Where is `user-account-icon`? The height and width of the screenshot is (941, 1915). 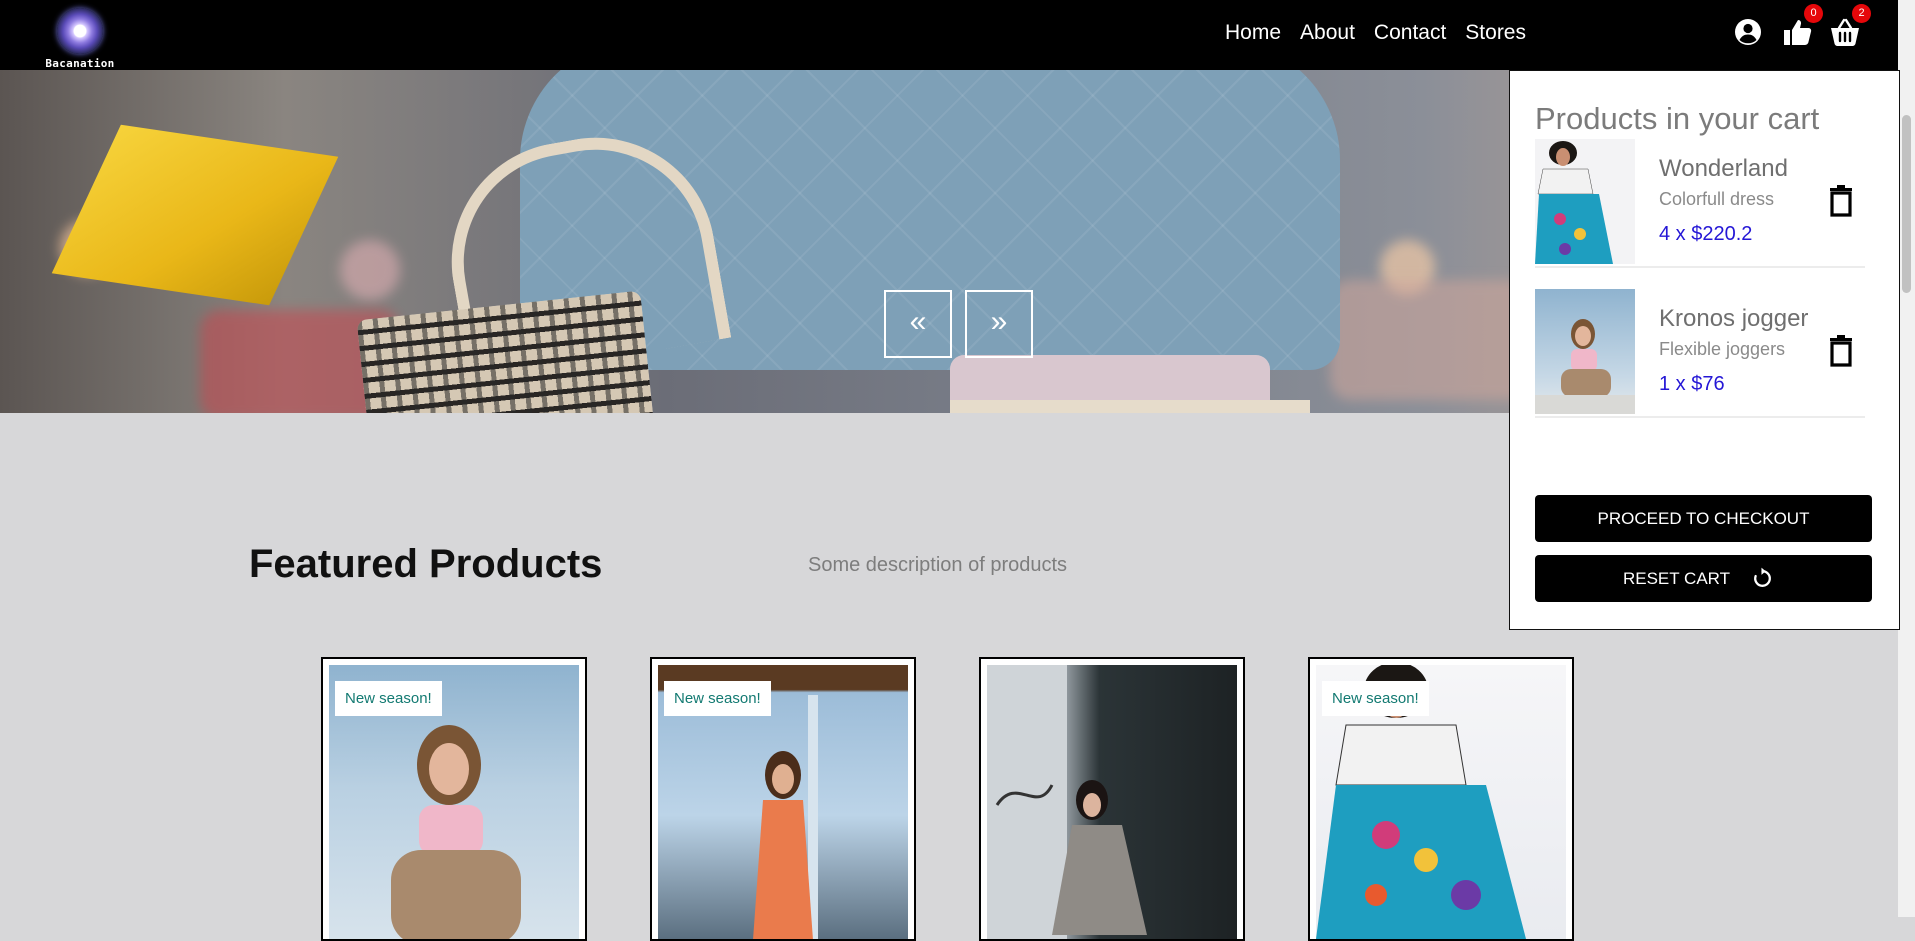 user-account-icon is located at coordinates (1748, 32).